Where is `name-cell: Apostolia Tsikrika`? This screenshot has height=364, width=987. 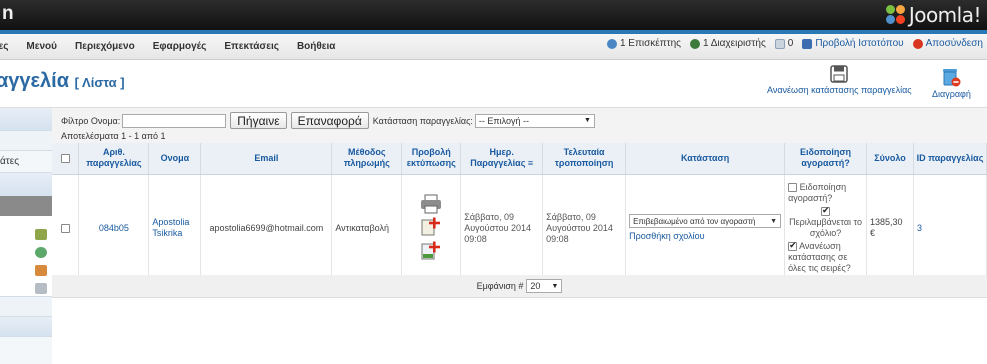 name-cell: Apostolia Tsikrika is located at coordinates (175, 228).